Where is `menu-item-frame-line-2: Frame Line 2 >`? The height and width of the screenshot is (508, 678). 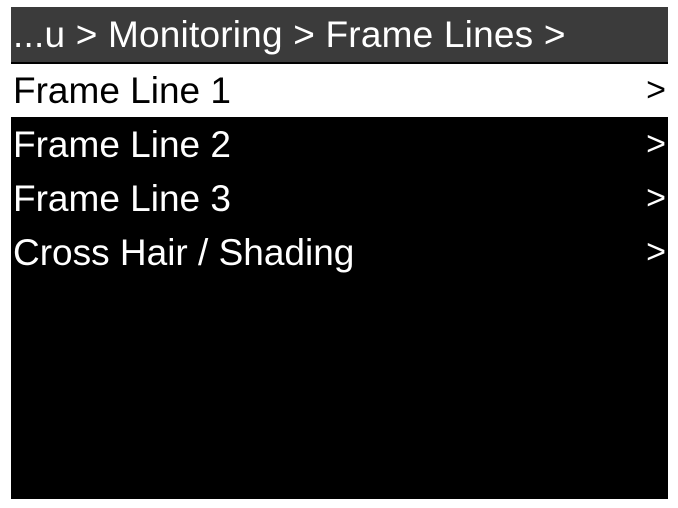 menu-item-frame-line-2: Frame Line 2 > is located at coordinates (339, 144).